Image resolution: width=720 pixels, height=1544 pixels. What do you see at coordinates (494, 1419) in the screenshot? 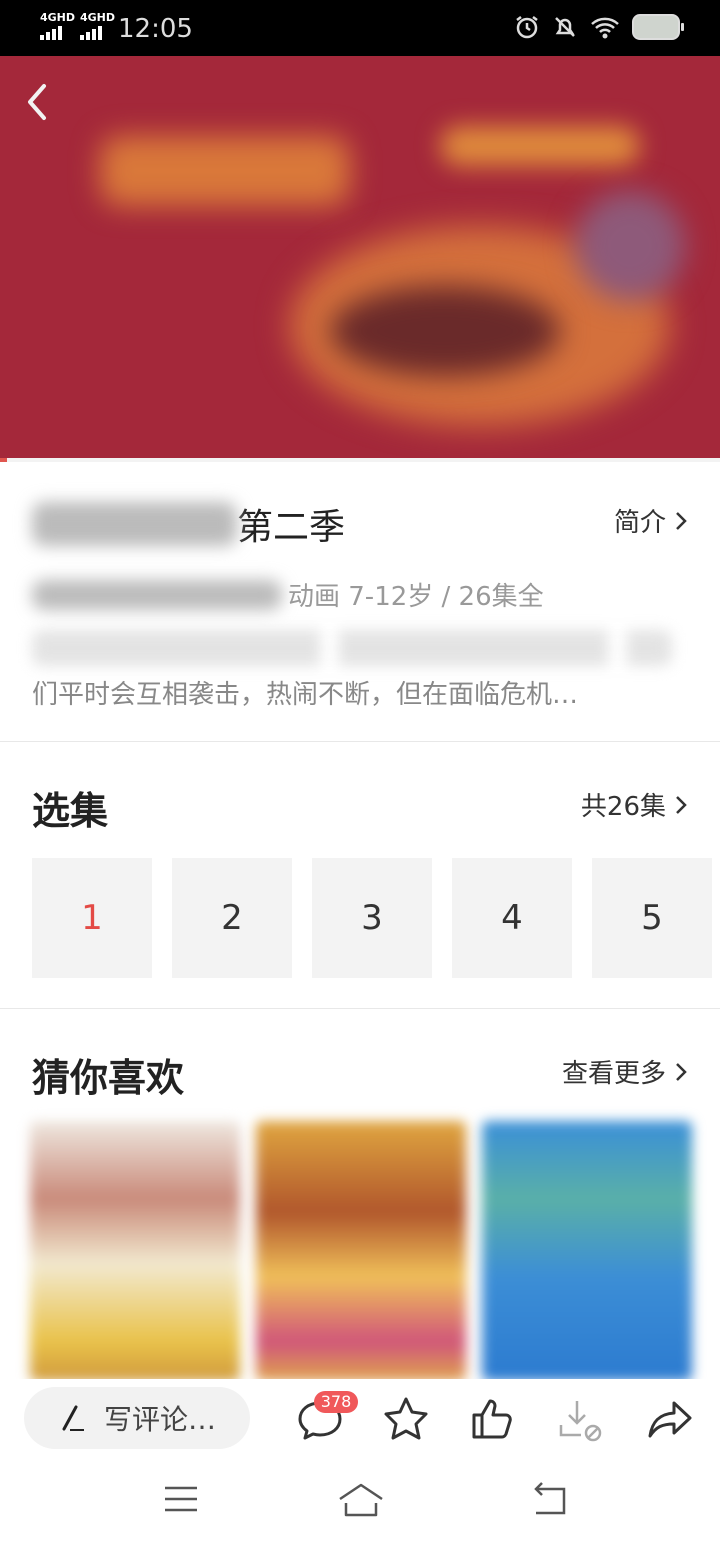
I see `thumbs-up-icon` at bounding box center [494, 1419].